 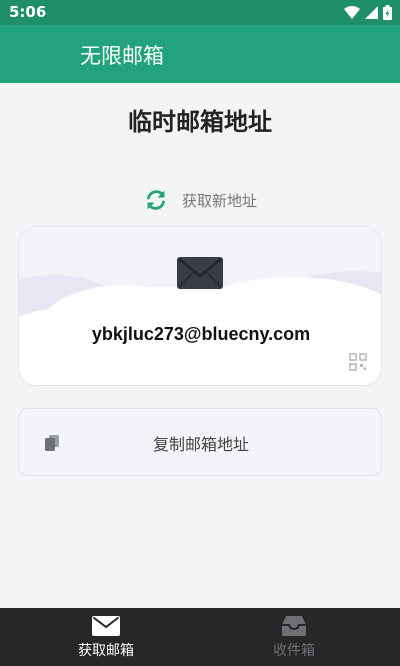 I want to click on inbox-icon, so click(x=294, y=626).